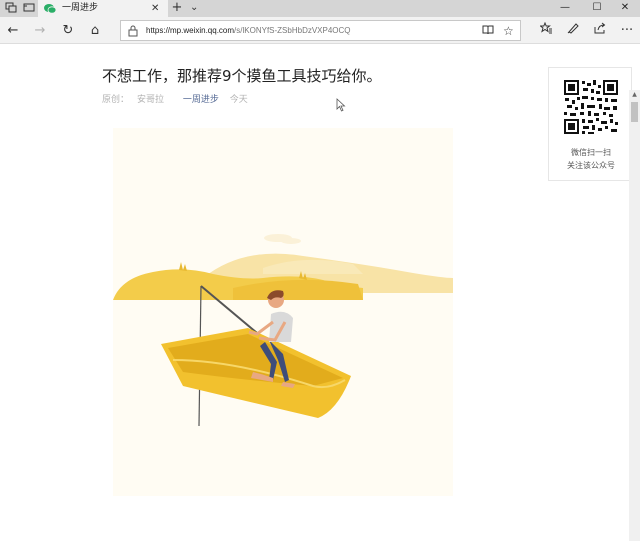  What do you see at coordinates (103, 8) in the screenshot?
I see `active-tab: 一周进步 ✕` at bounding box center [103, 8].